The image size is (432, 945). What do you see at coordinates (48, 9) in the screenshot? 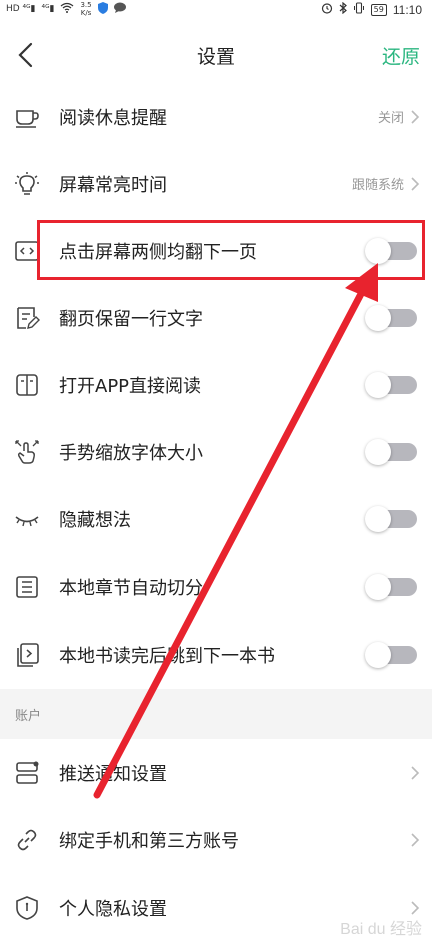
I see `signal-icon: ⁴ᴳ▮` at bounding box center [48, 9].